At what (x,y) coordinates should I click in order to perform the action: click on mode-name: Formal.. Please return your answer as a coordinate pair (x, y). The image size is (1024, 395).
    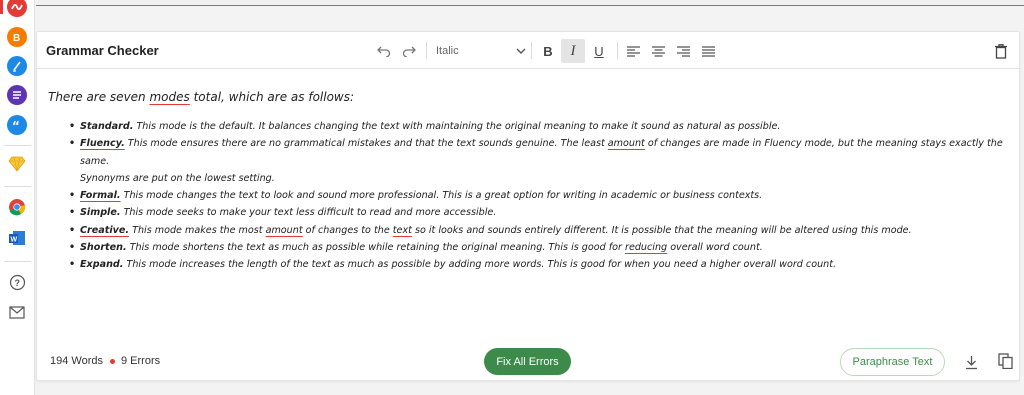
    Looking at the image, I should click on (100, 195).